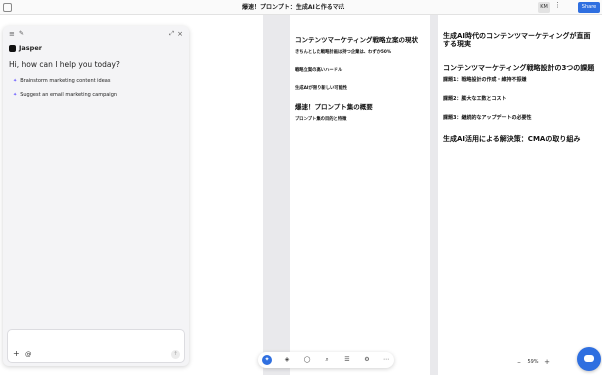 This screenshot has height=375, width=602. Describe the element at coordinates (589, 7) in the screenshot. I see `share-button: Share` at that location.